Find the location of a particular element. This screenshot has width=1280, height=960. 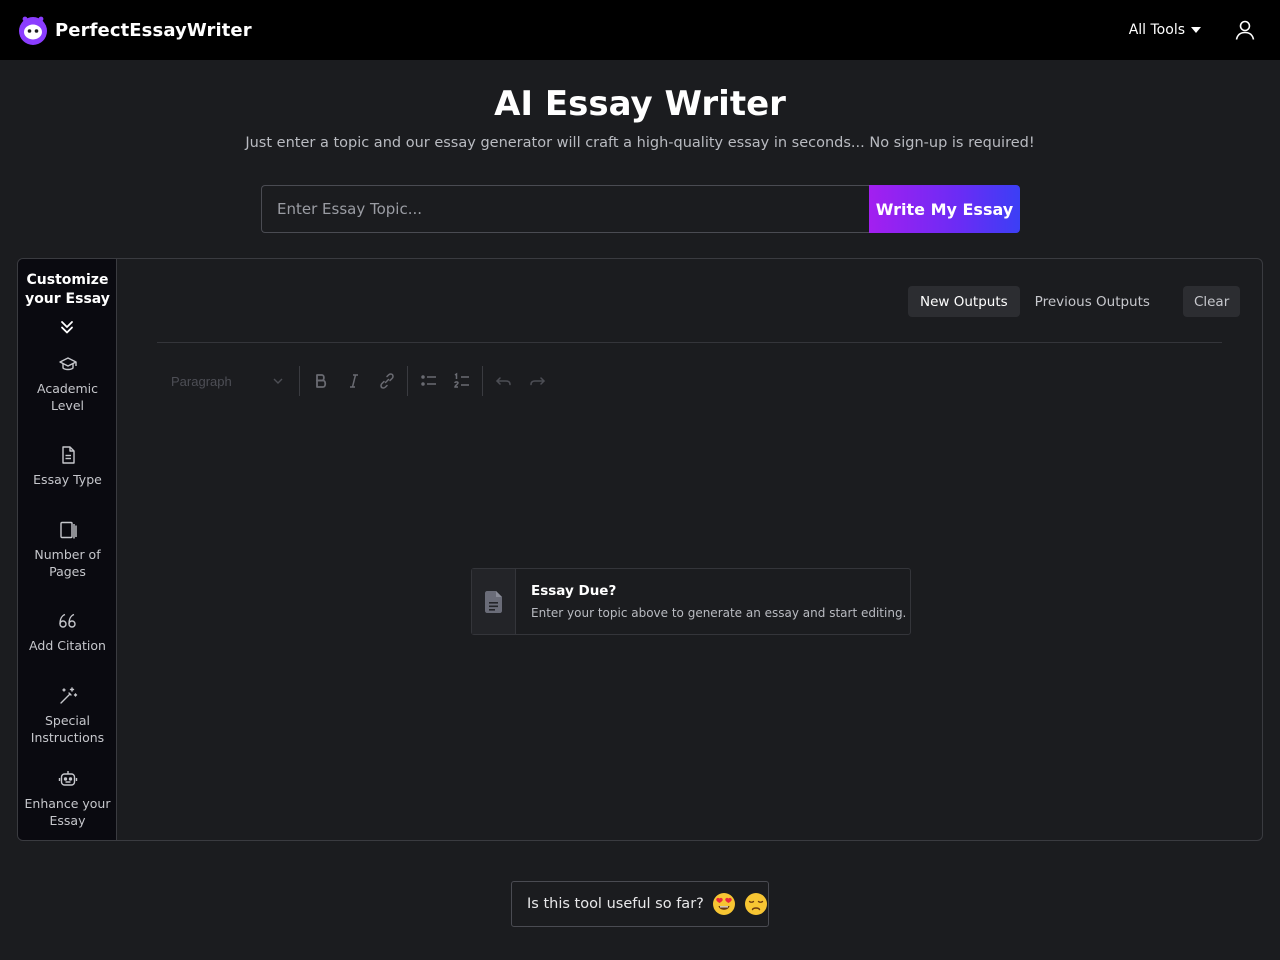

bullet-list-icon is located at coordinates (428, 380).